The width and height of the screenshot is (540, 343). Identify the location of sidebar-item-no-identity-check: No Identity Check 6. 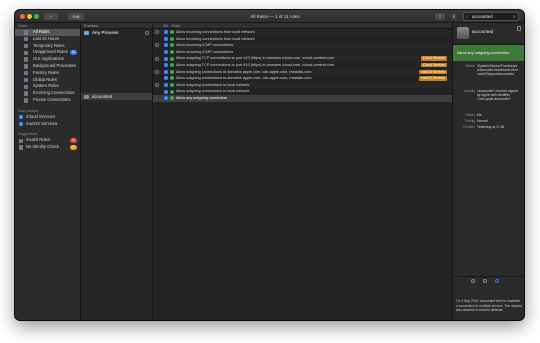
(47, 147).